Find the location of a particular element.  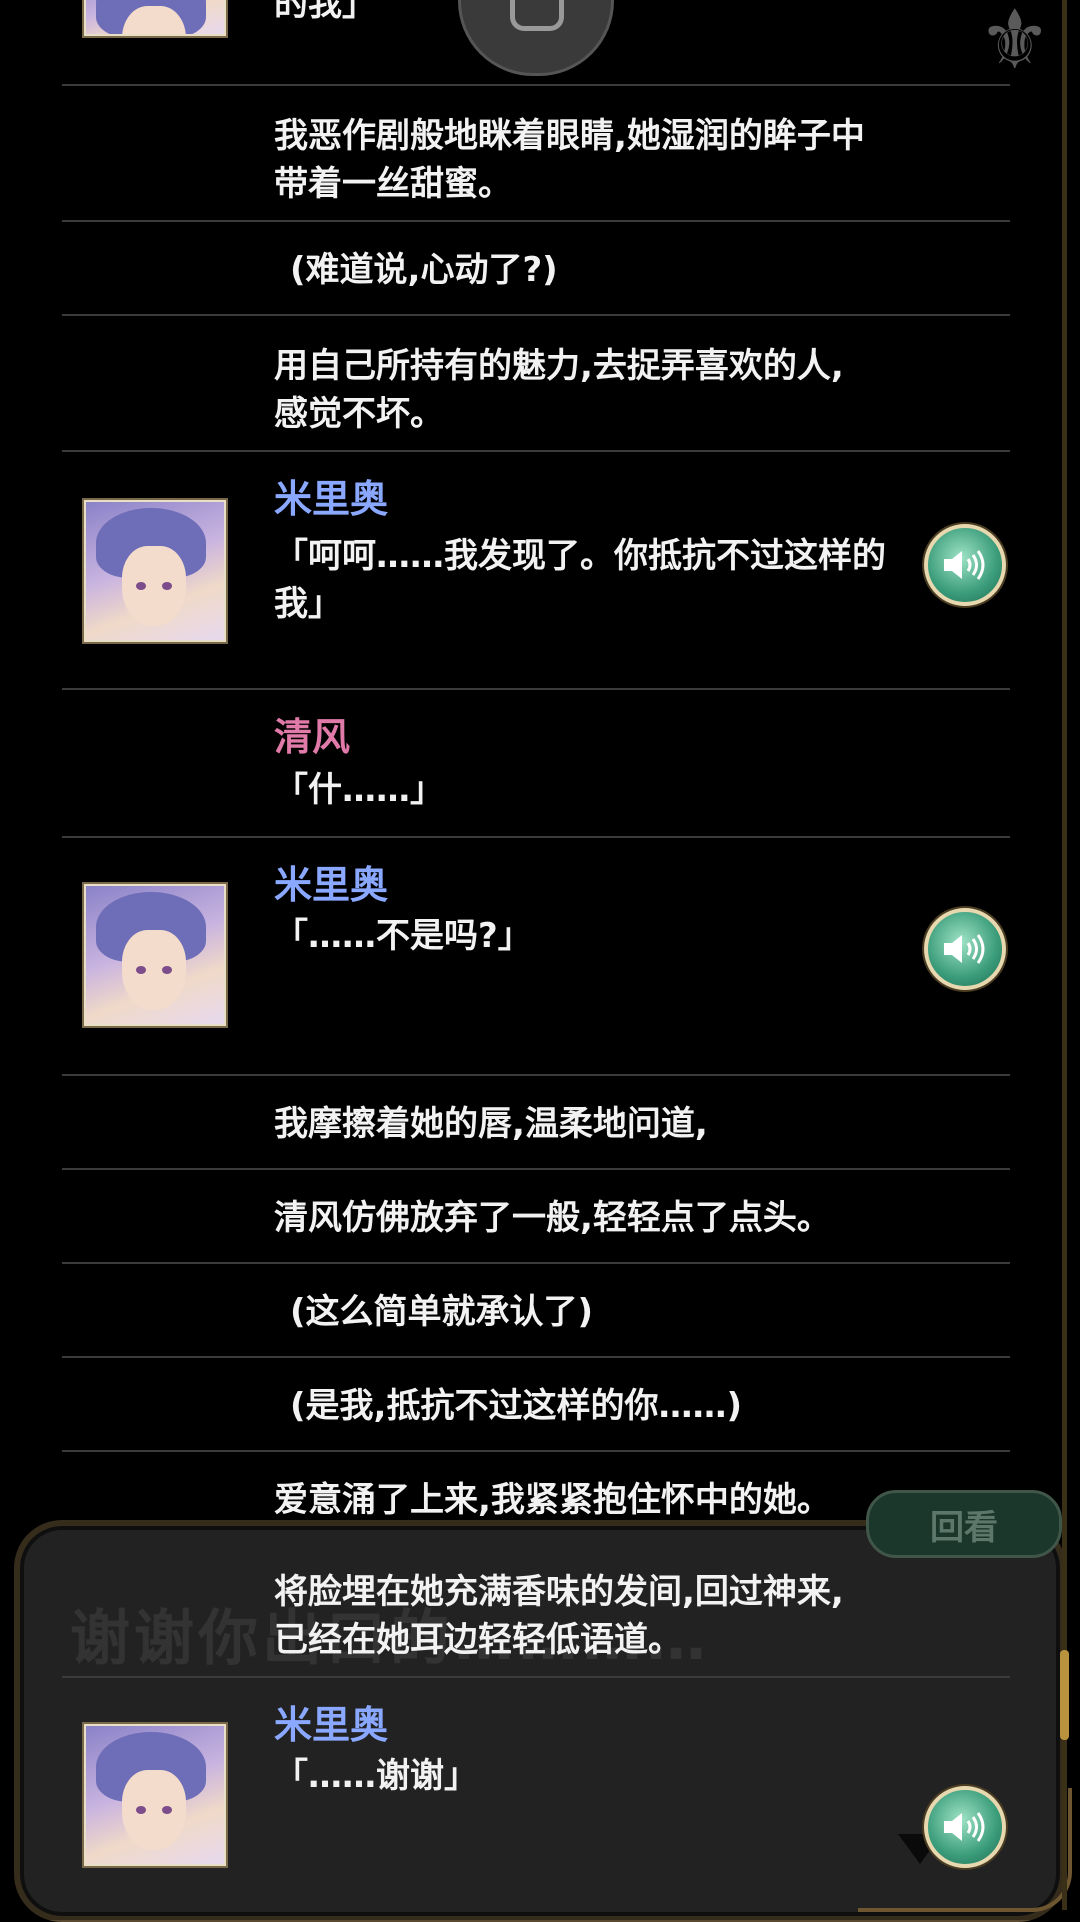

backlog-entry: 我摩擦着她的唇,温柔地问道, is located at coordinates (536, 1123).